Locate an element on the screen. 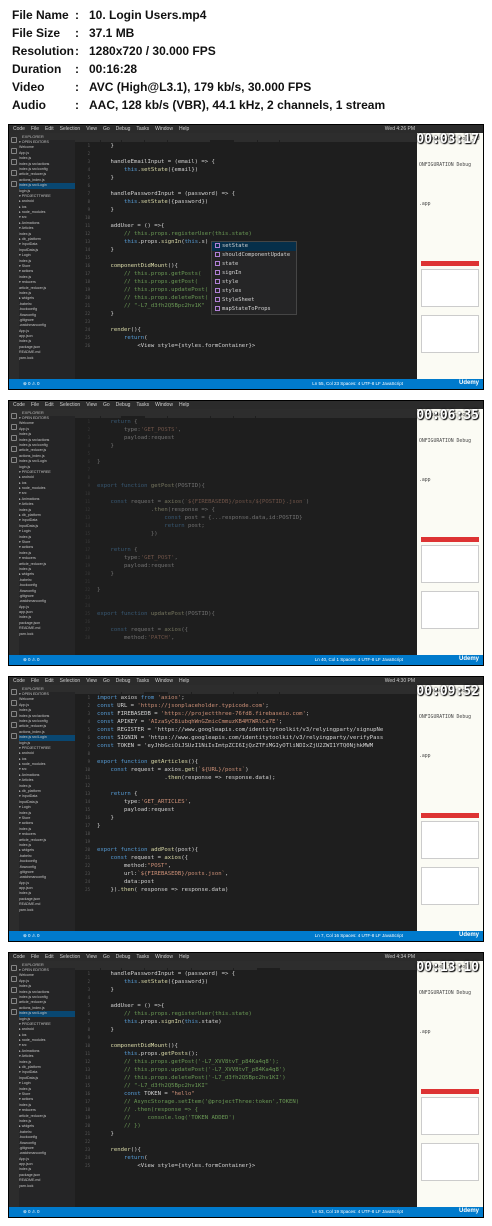 Image resolution: width=492 pixels, height=1226 pixels. autocomplete-item: setState is located at coordinates (254, 246).